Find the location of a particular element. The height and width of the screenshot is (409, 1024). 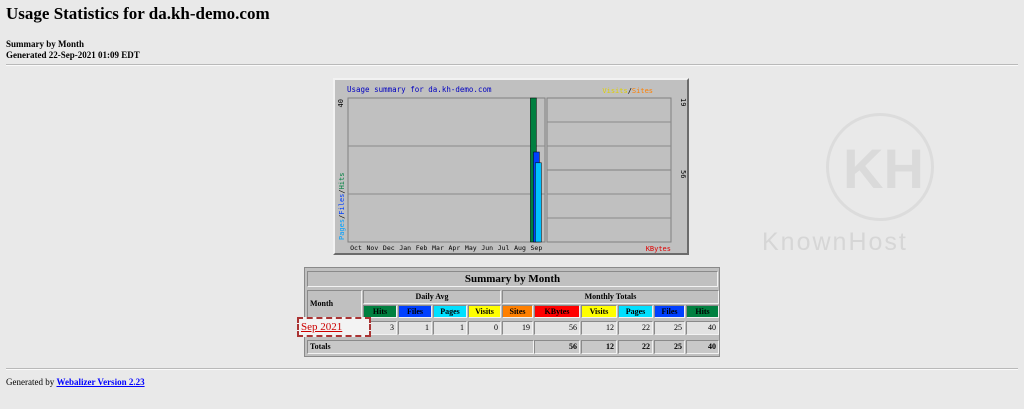

footer: Generated by Webalizer Version 2.23 is located at coordinates (75, 382).